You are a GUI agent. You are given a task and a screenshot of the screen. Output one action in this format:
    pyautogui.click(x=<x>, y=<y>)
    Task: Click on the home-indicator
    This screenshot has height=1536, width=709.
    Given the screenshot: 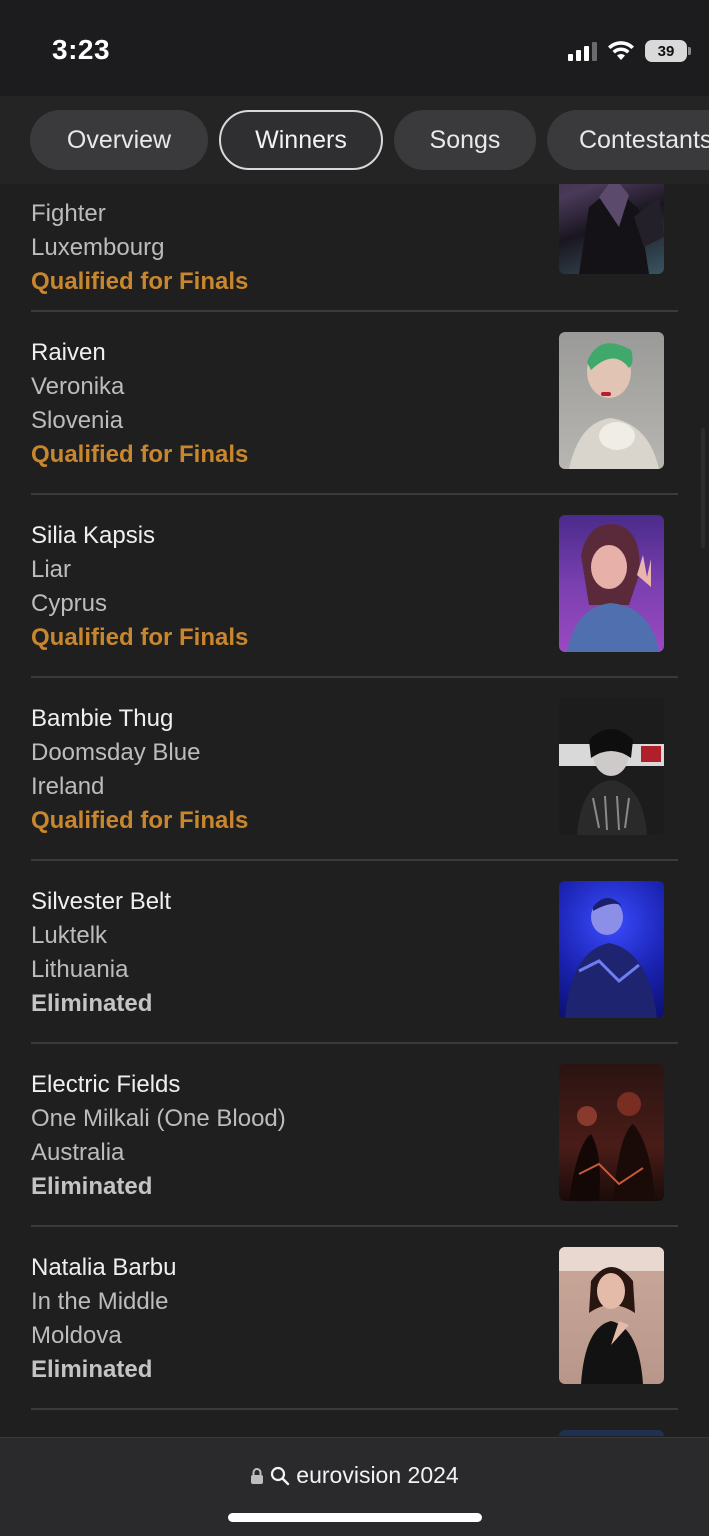 What is the action you would take?
    pyautogui.click(x=355, y=1517)
    